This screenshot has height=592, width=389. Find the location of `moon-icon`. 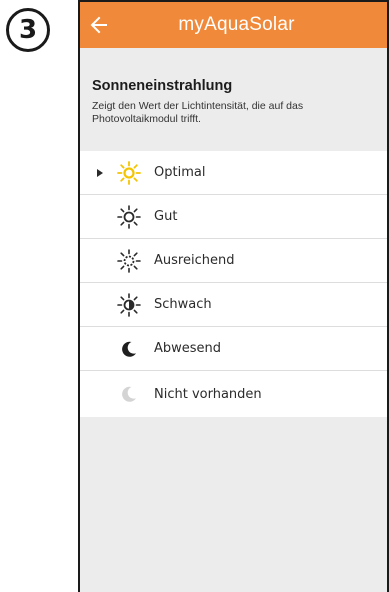

moon-icon is located at coordinates (129, 349).